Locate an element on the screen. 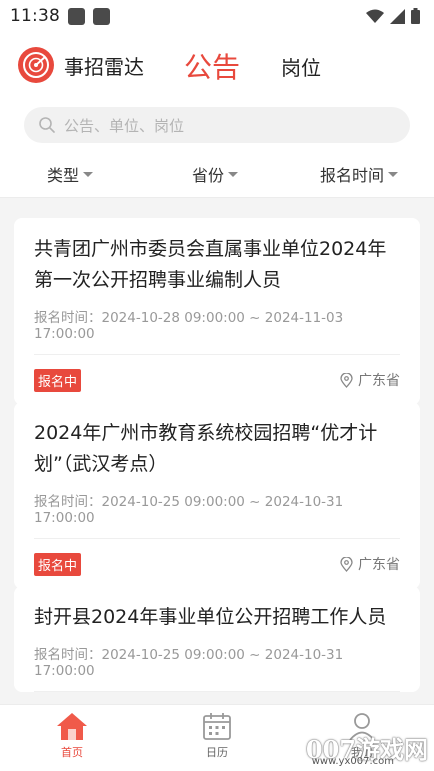  wifi-icon is located at coordinates (375, 16).